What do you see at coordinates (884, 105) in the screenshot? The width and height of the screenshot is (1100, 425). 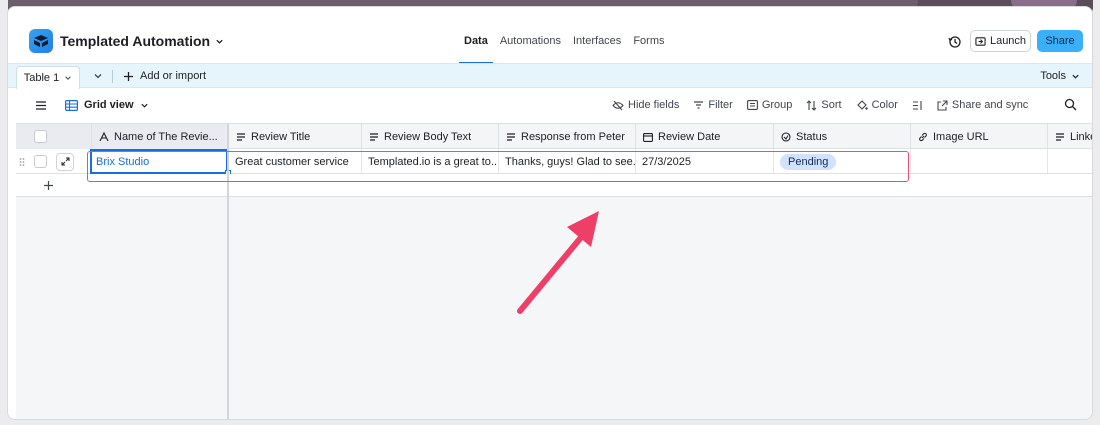 I see `color-label: Color` at bounding box center [884, 105].